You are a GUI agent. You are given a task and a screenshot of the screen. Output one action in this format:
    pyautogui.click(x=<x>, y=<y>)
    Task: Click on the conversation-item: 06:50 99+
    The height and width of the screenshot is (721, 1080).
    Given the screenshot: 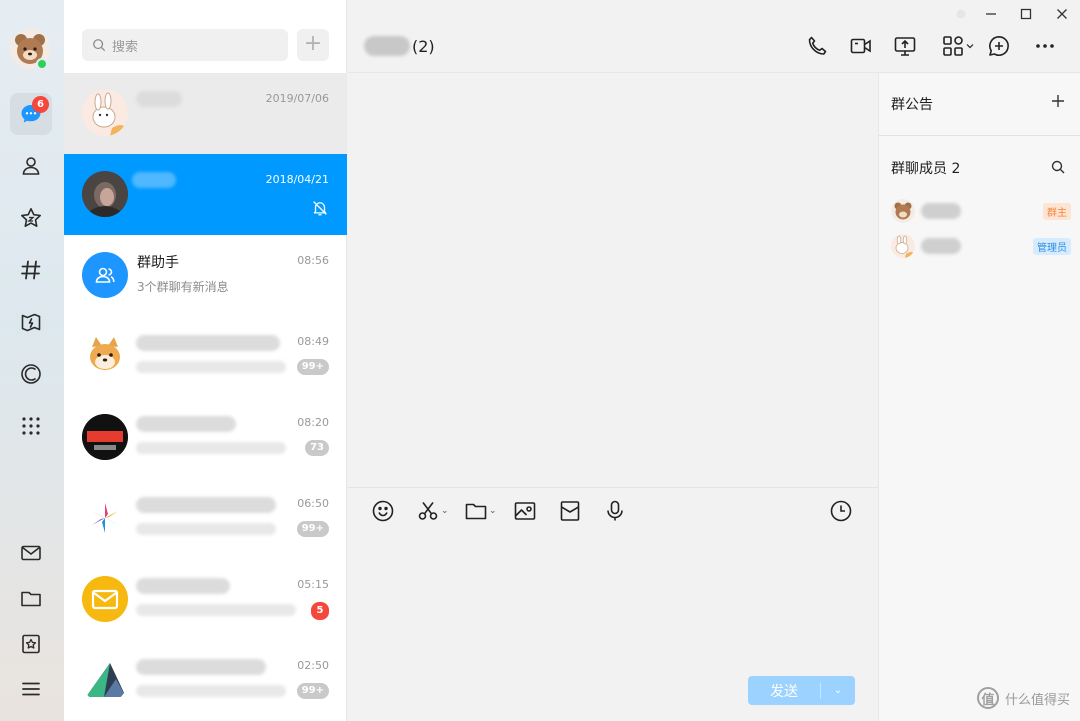 What is the action you would take?
    pyautogui.click(x=205, y=518)
    